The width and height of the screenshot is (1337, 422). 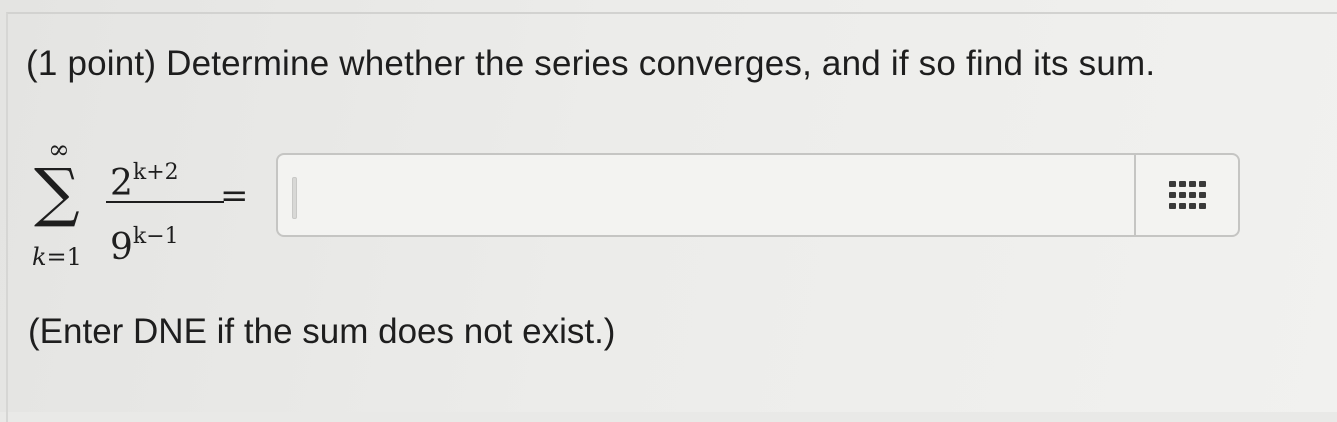 I want to click on sum-lower-equals: =, so click(x=56, y=257).